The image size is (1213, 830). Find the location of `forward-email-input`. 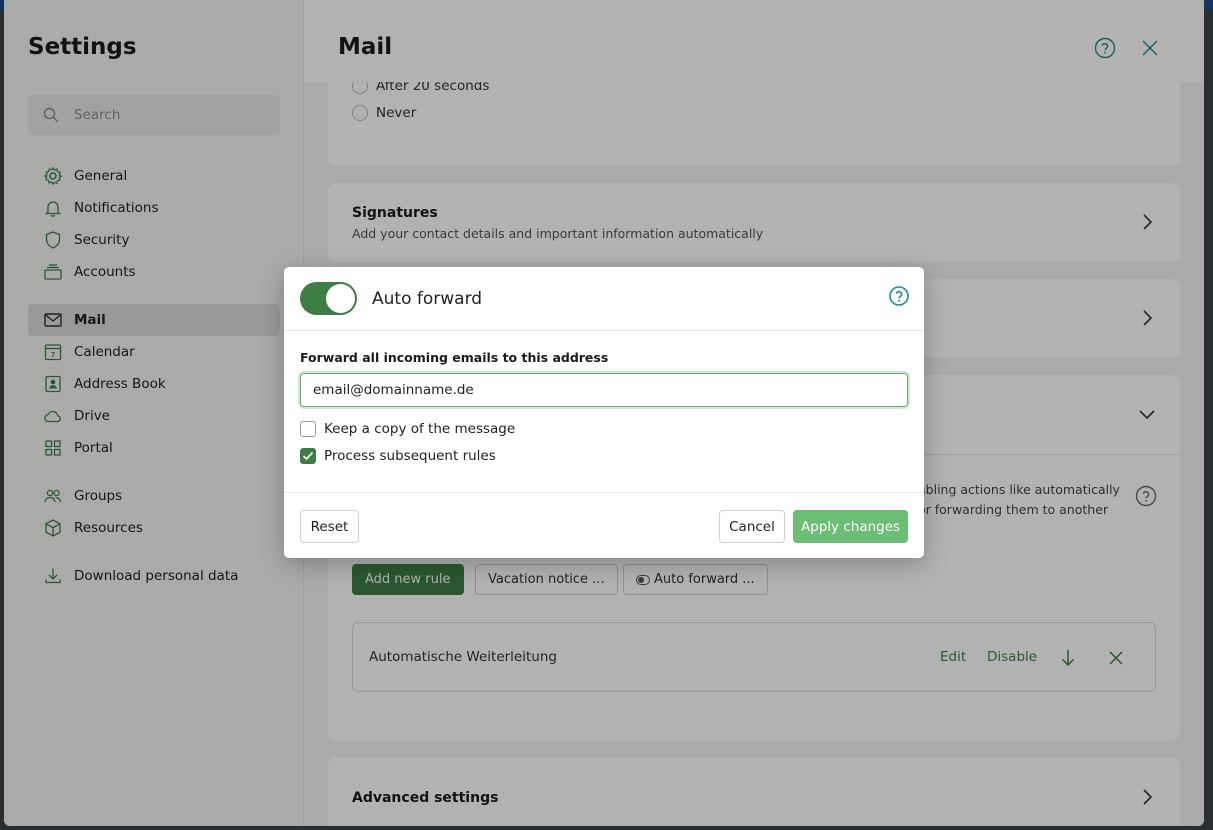

forward-email-input is located at coordinates (604, 390).